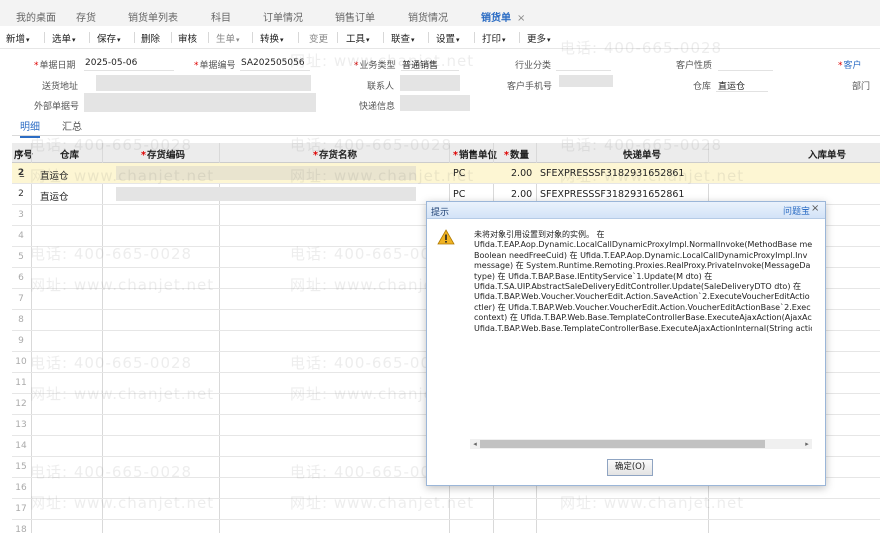 The height and width of the screenshot is (535, 880). Describe the element at coordinates (850, 64) in the screenshot. I see `customer-label: *客户` at that location.